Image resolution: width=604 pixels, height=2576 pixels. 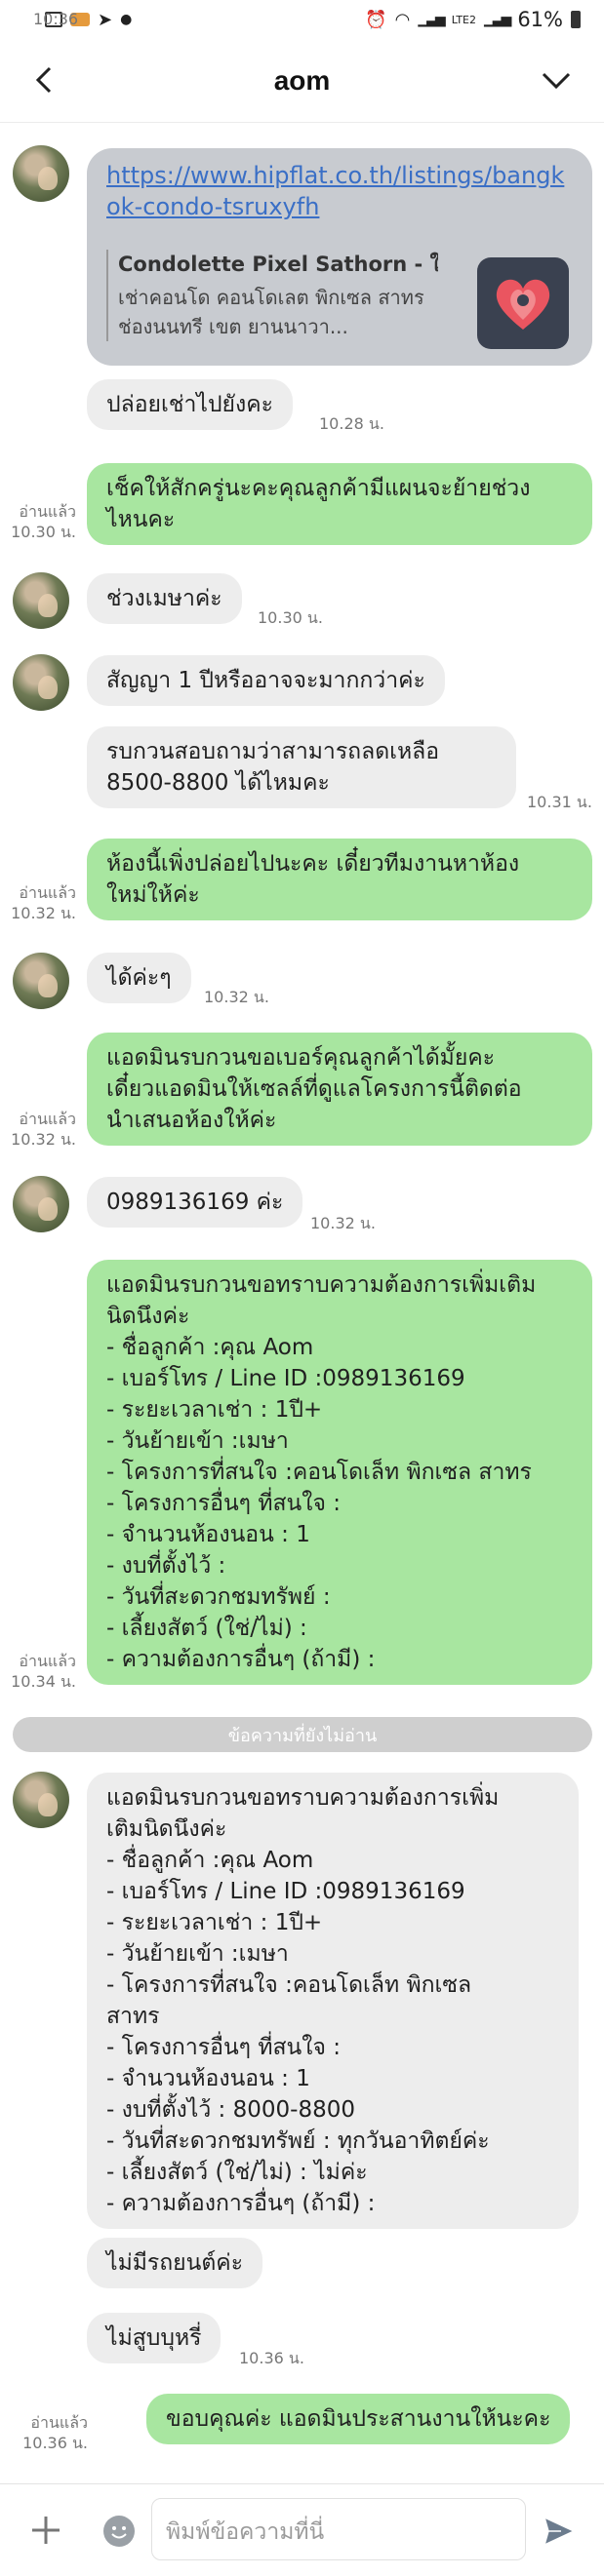 I want to click on read-receipt: อ่านแล้ว 10.34 น., so click(x=43, y=1671).